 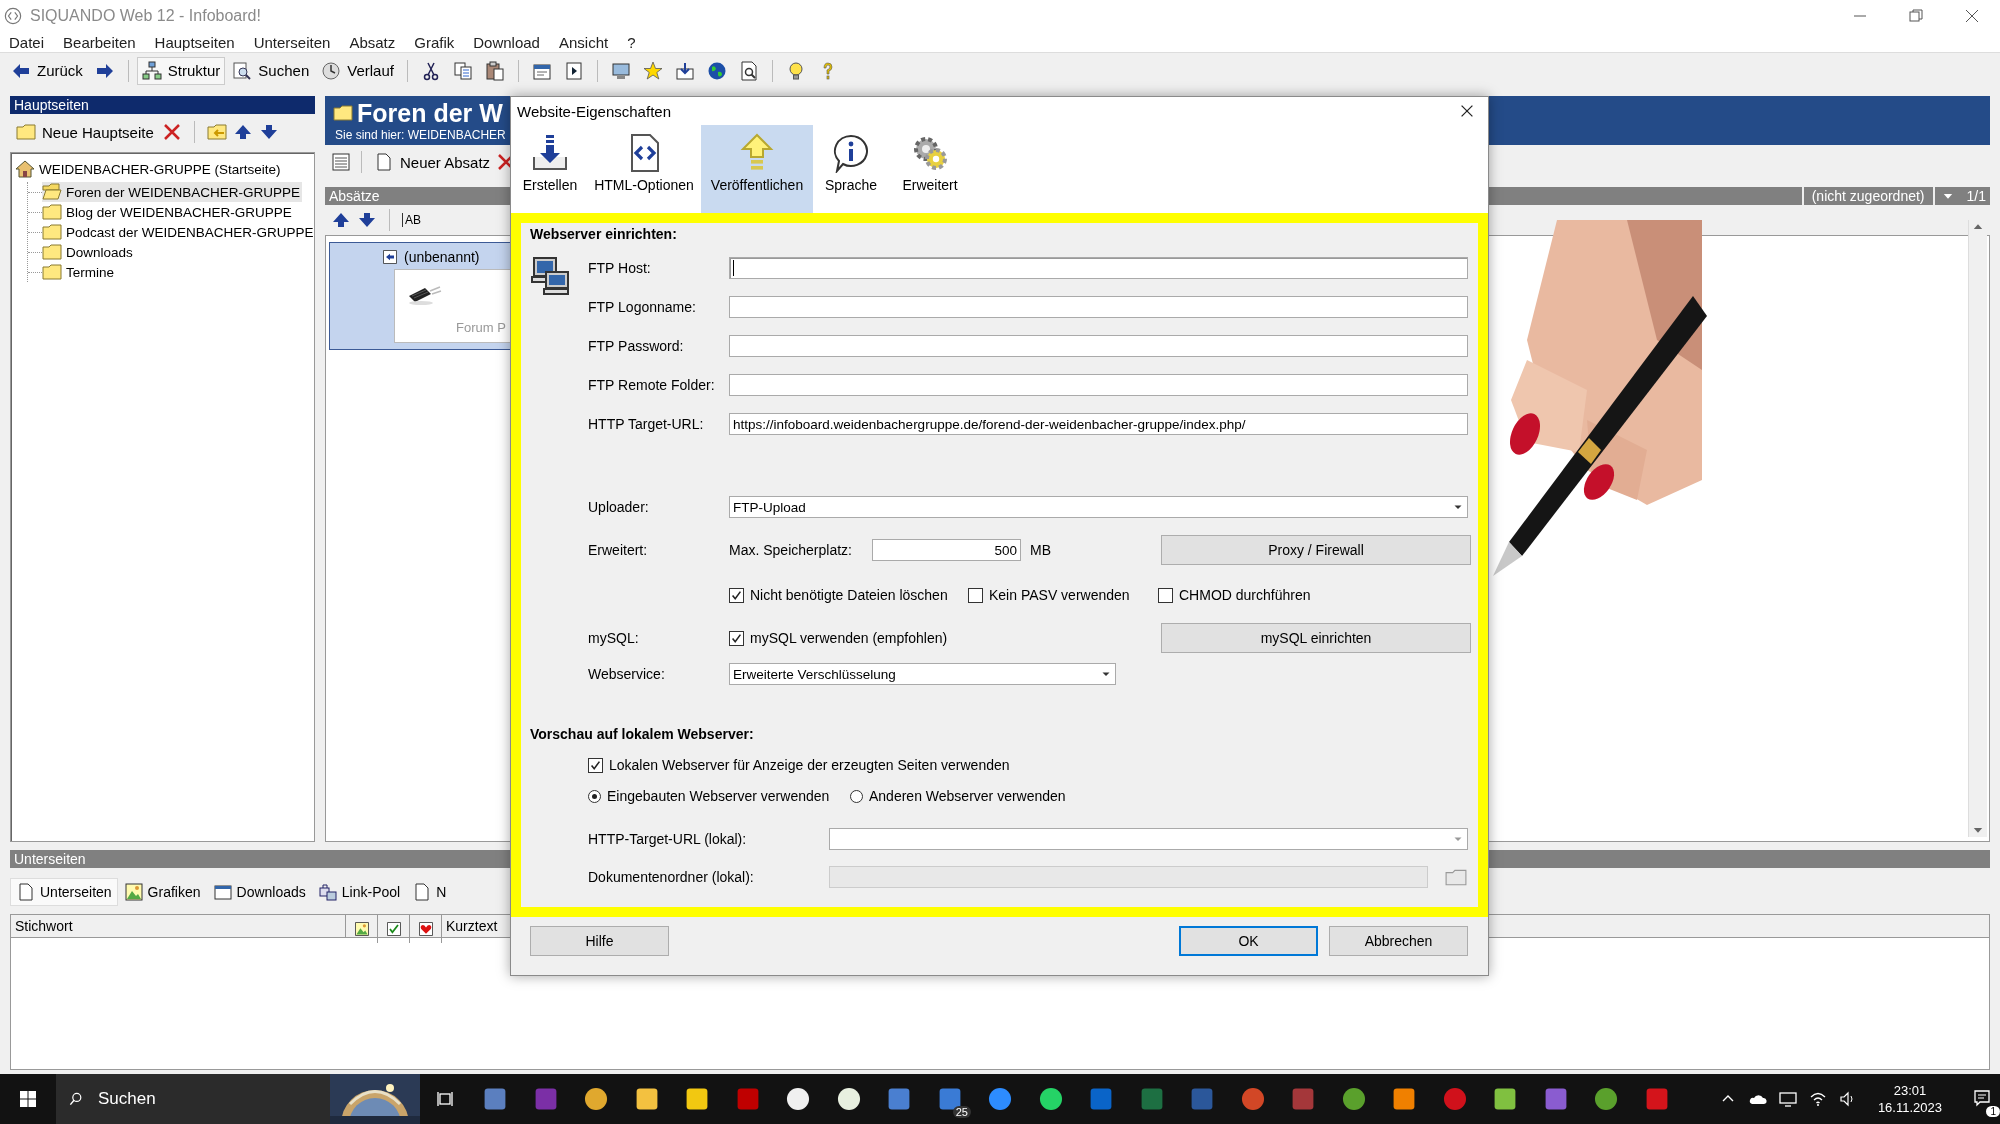 I want to click on toolbar-button: Suchen, so click(x=271, y=70).